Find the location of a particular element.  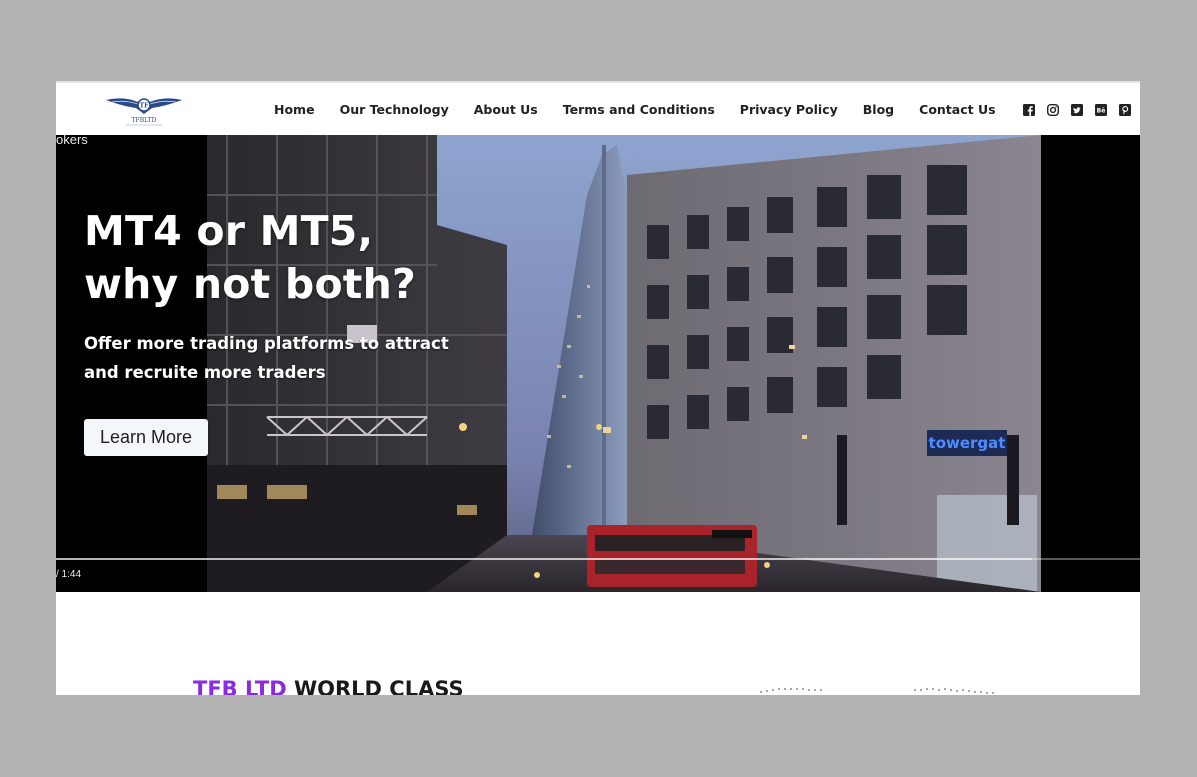

svg-text: Bē is located at coordinates (1101, 111).